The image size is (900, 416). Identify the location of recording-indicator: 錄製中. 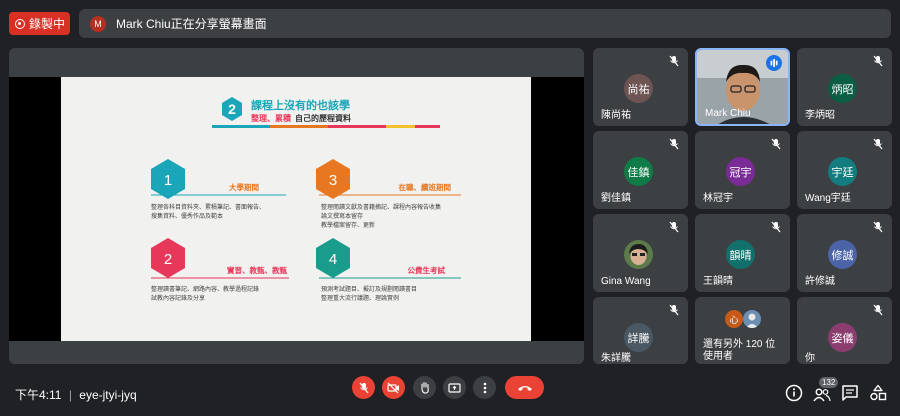
(39, 23).